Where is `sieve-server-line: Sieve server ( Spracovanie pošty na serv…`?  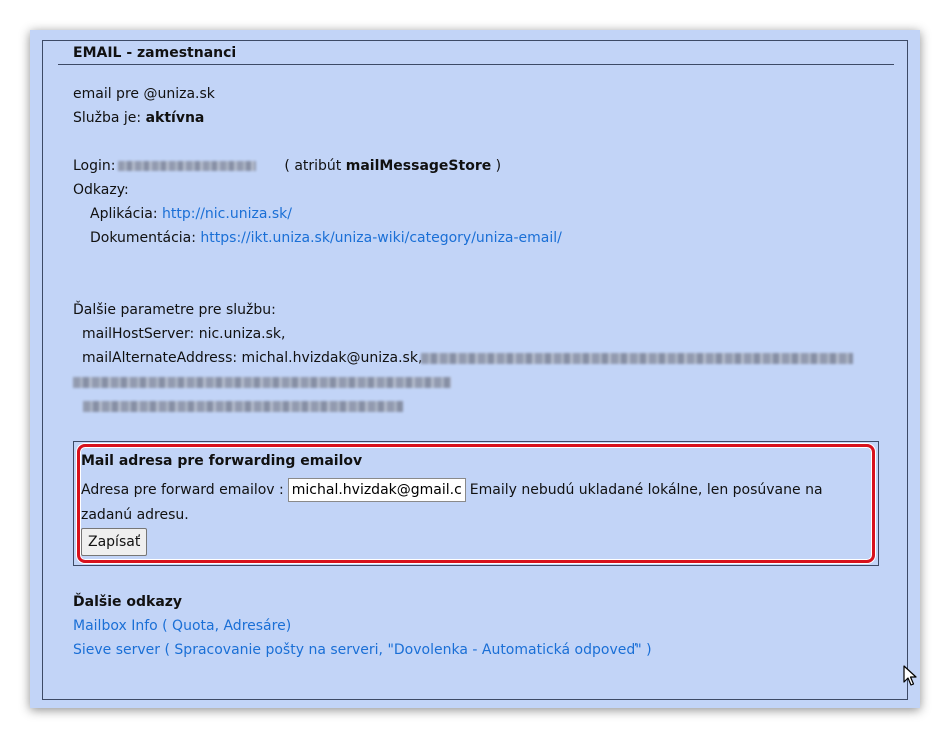 sieve-server-line: Sieve server ( Spracovanie pošty na serv… is located at coordinates (362, 650).